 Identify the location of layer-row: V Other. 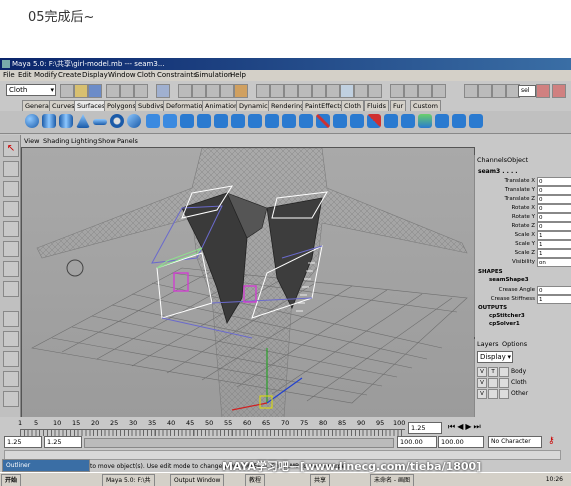
(523, 394).